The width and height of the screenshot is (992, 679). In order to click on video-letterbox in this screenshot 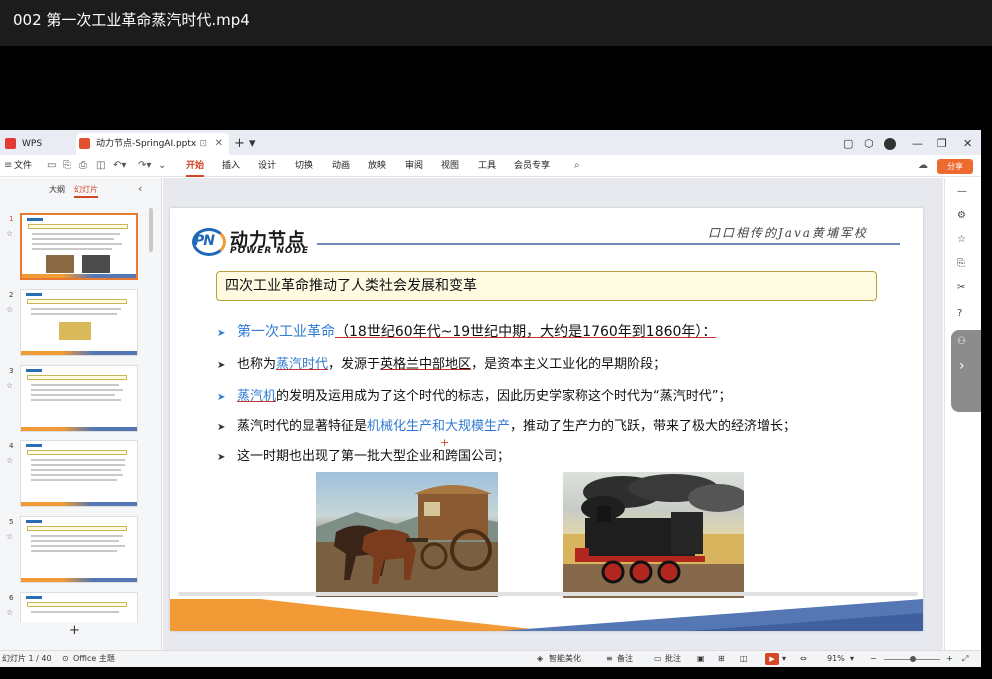, I will do `click(496, 88)`.